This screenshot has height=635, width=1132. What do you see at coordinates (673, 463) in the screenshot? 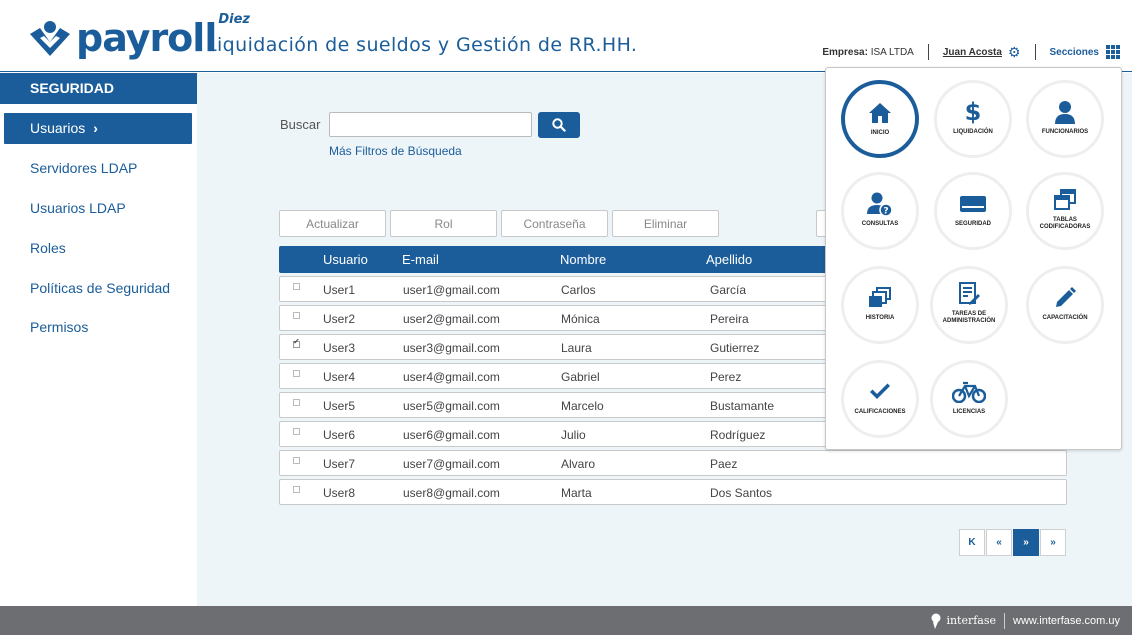
I see `table-row: User7 user7@gmail.com Alvaro Paez` at bounding box center [673, 463].